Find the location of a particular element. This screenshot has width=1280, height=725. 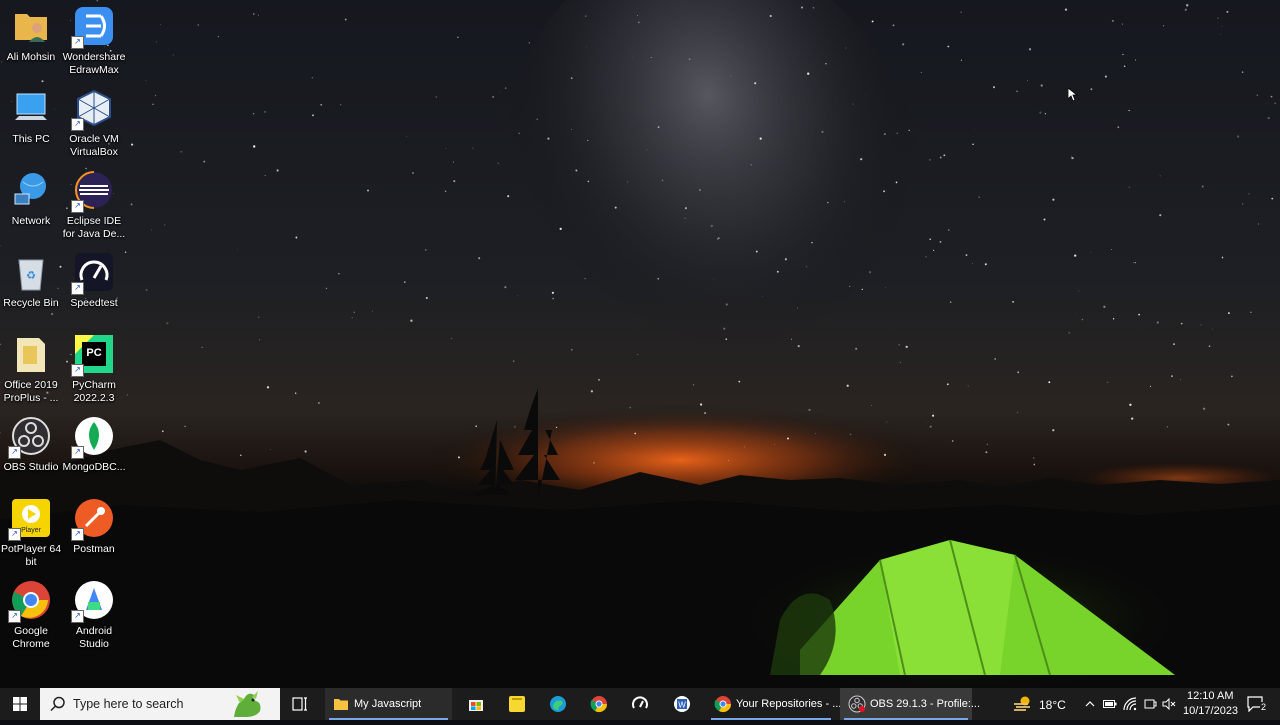

virtualbox-icon: ↗ is located at coordinates (94, 108).